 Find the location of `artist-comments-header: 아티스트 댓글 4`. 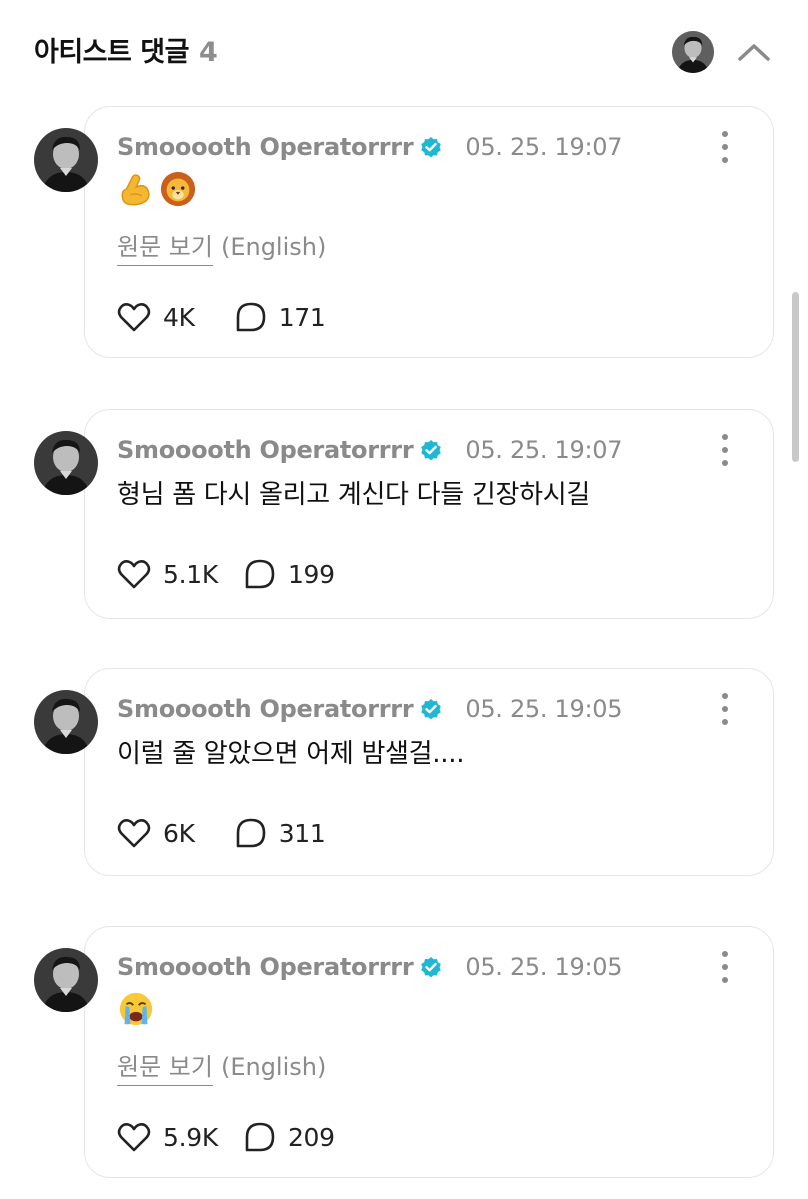

artist-comments-header: 아티스트 댓글 4 is located at coordinates (404, 50).